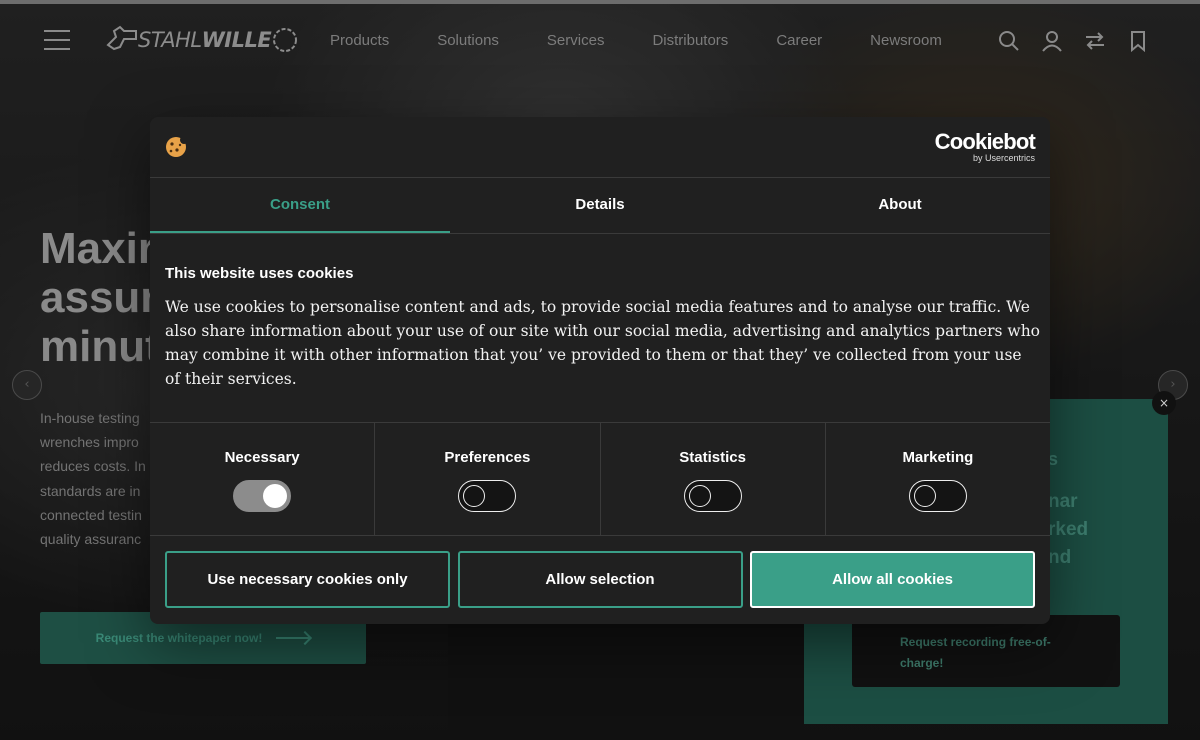 This screenshot has width=1200, height=740. I want to click on toggle-preferences-label: Preferences, so click(487, 457).